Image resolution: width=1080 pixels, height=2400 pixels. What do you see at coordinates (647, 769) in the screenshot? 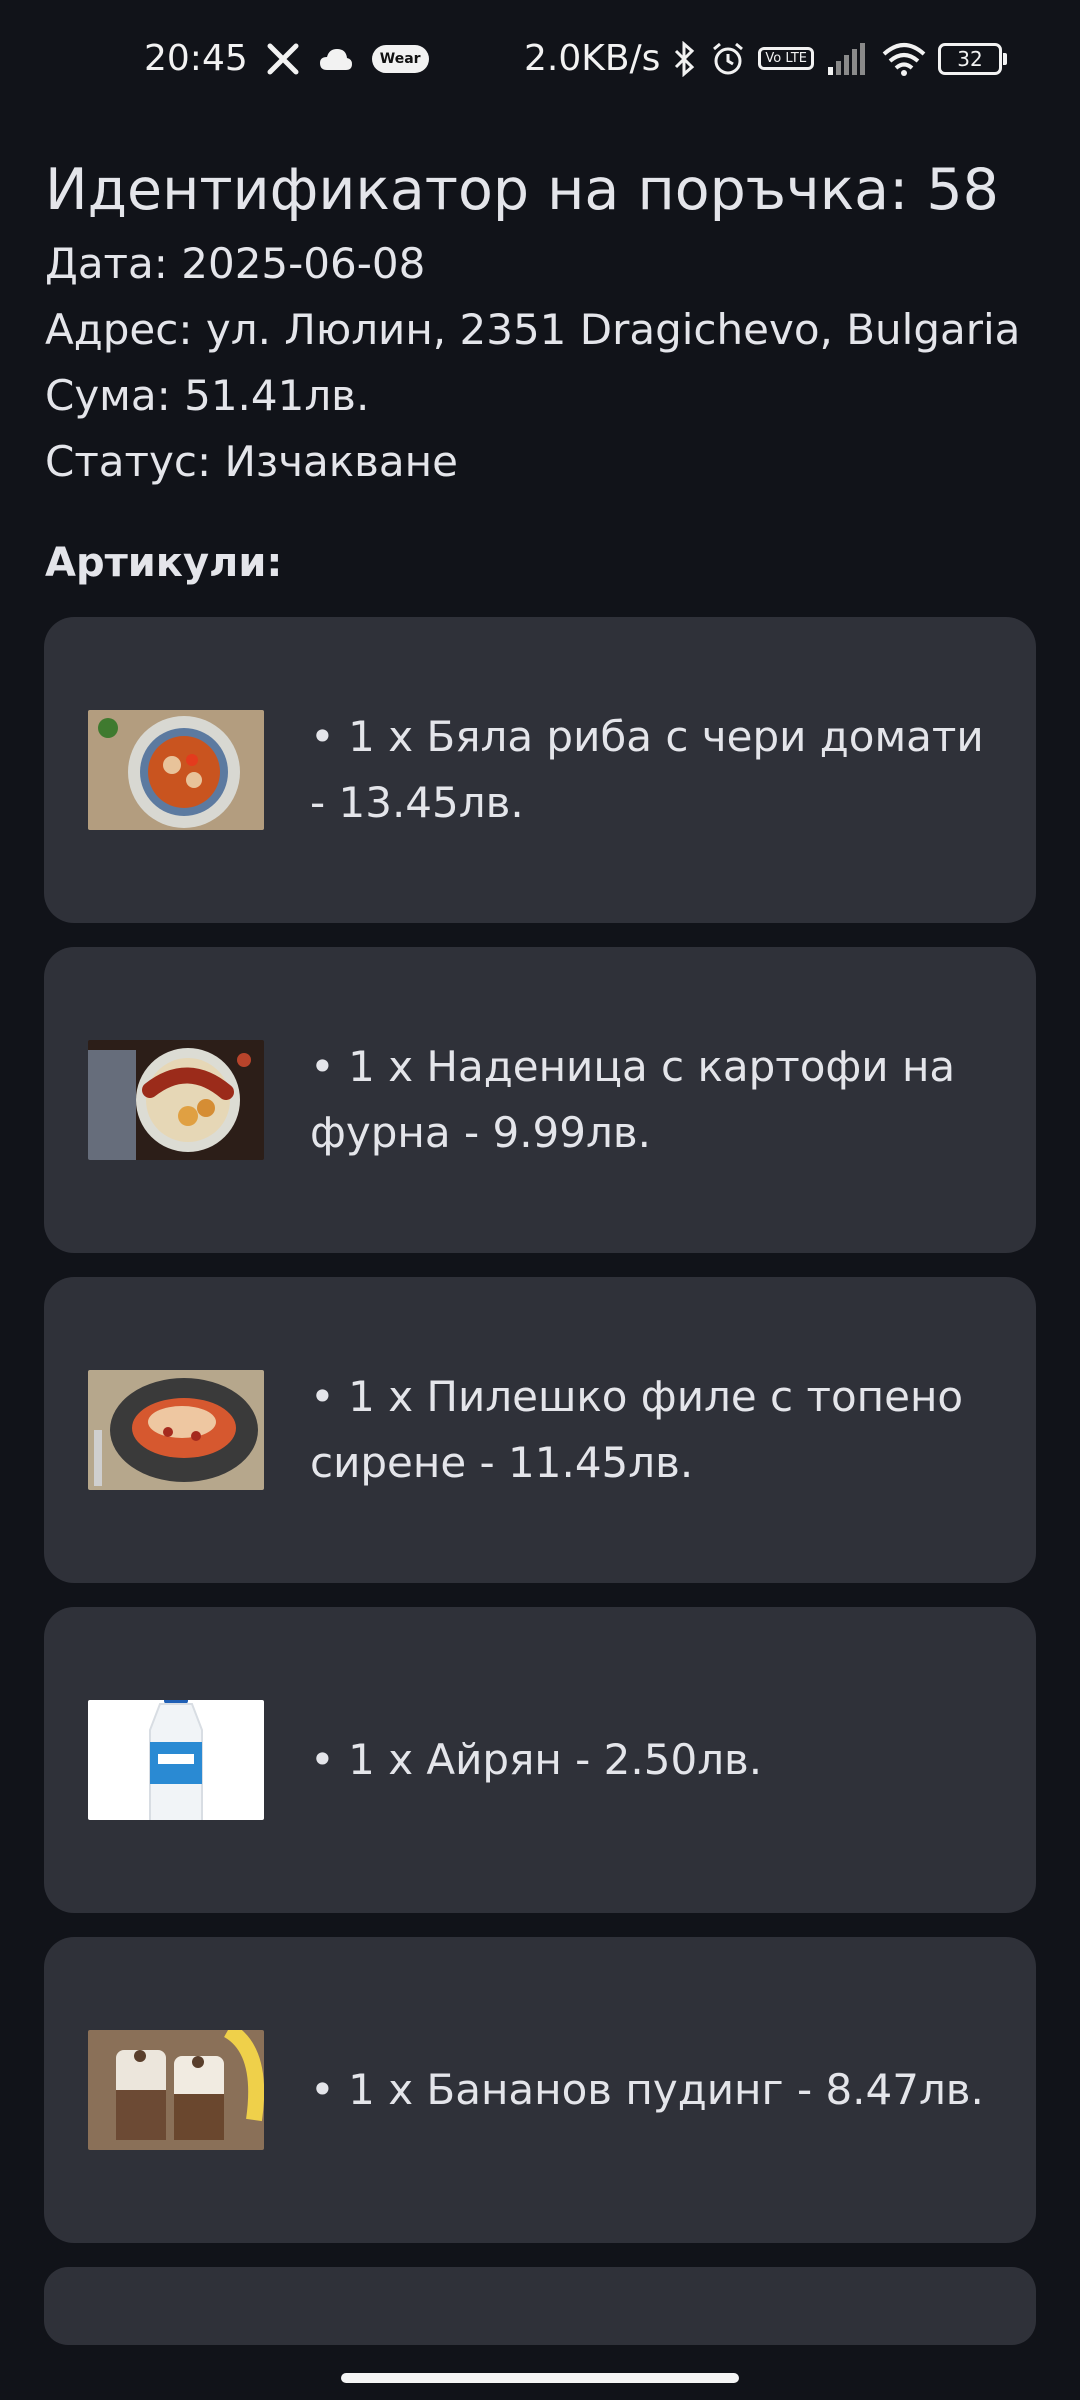
I see `order-item-text: • 1 x Бяла риба с чери домати - 13.45лв.` at bounding box center [647, 769].